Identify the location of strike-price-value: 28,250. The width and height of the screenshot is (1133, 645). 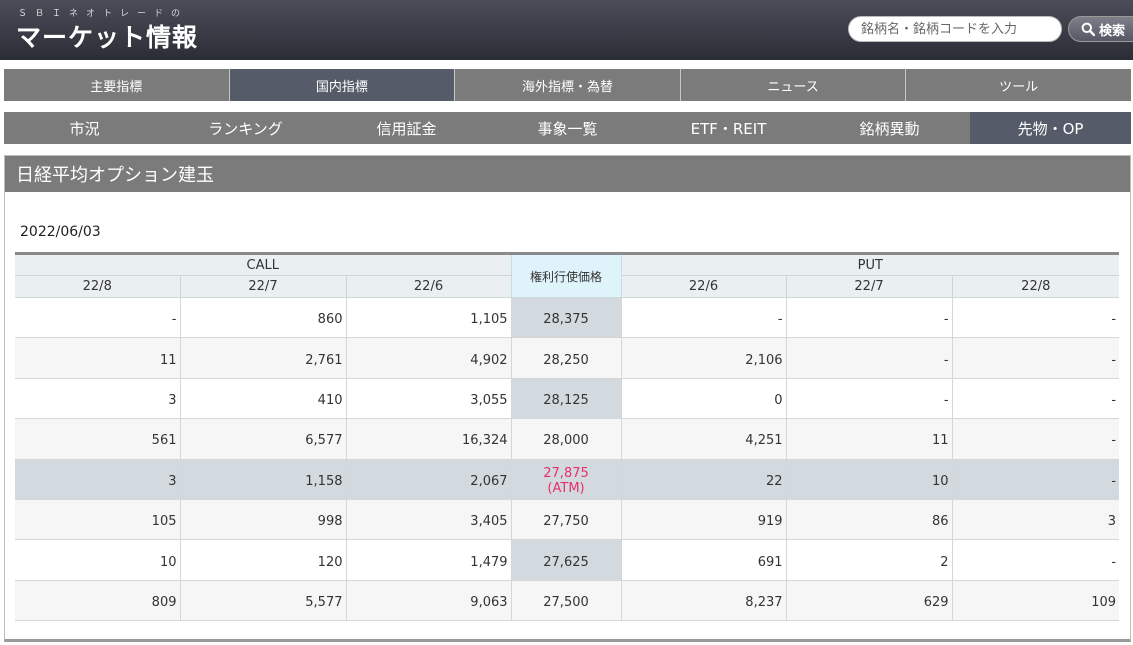
(566, 360).